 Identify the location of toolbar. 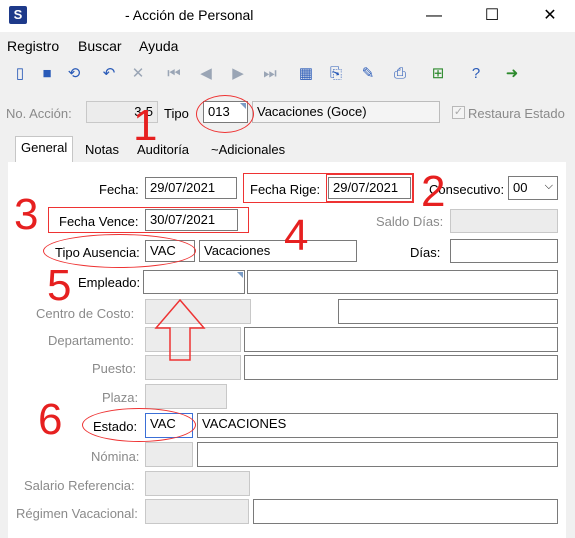
(287, 74).